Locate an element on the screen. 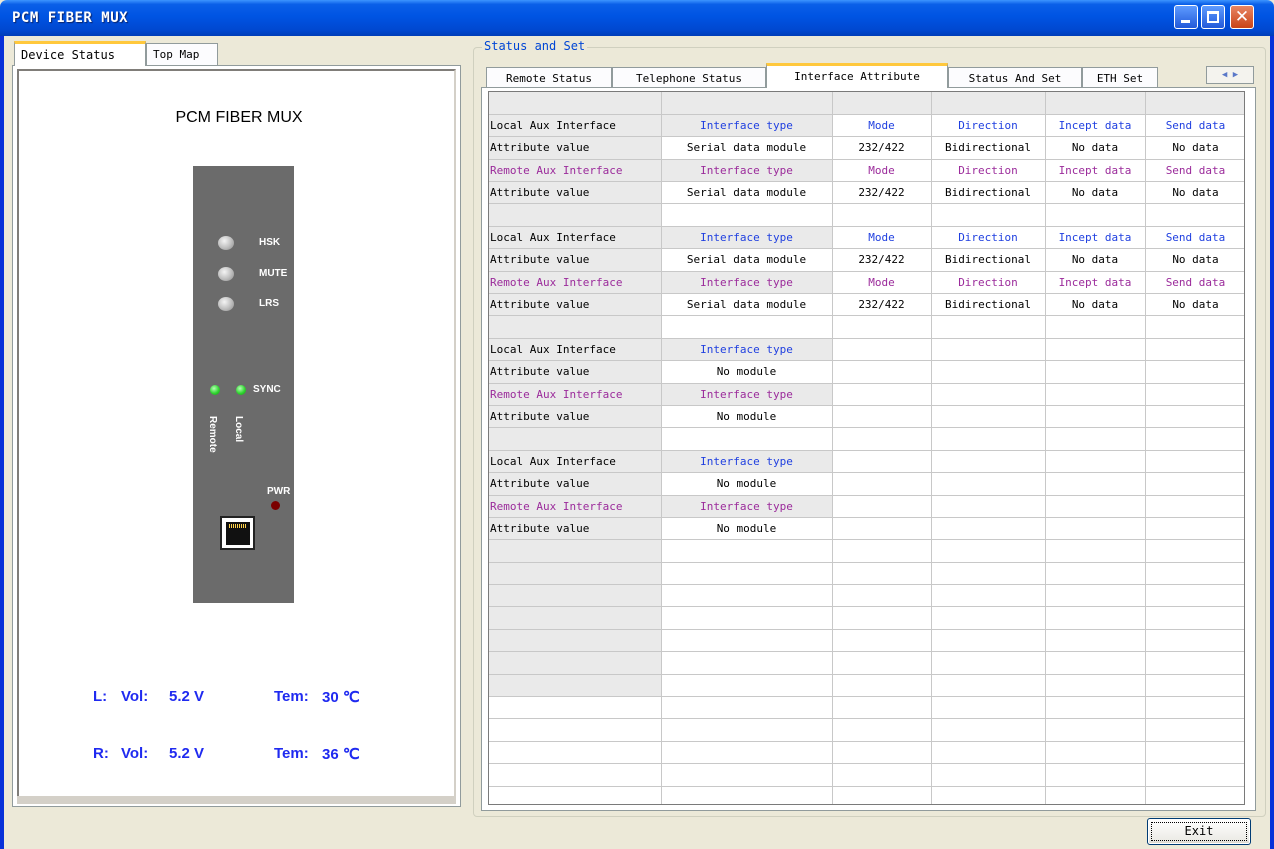 This screenshot has width=1274, height=849. tab-eth-set: ETH Set is located at coordinates (1120, 77).